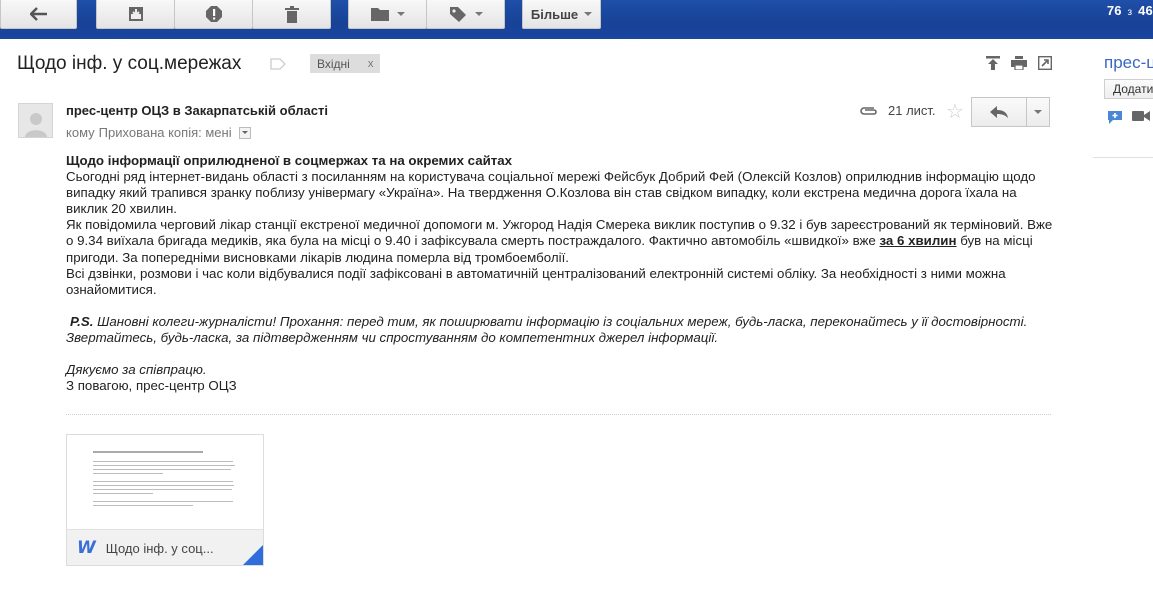 The image size is (1153, 603). I want to click on top-toolbar: Більше 76 з 46, so click(576, 19).